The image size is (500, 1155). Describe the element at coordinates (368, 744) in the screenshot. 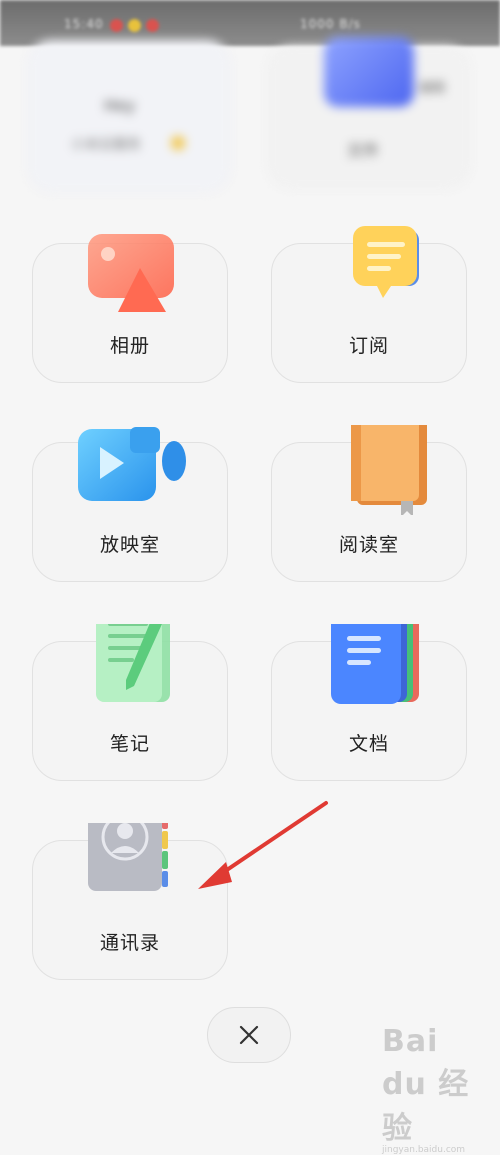

I see `tile-label: 文档` at that location.